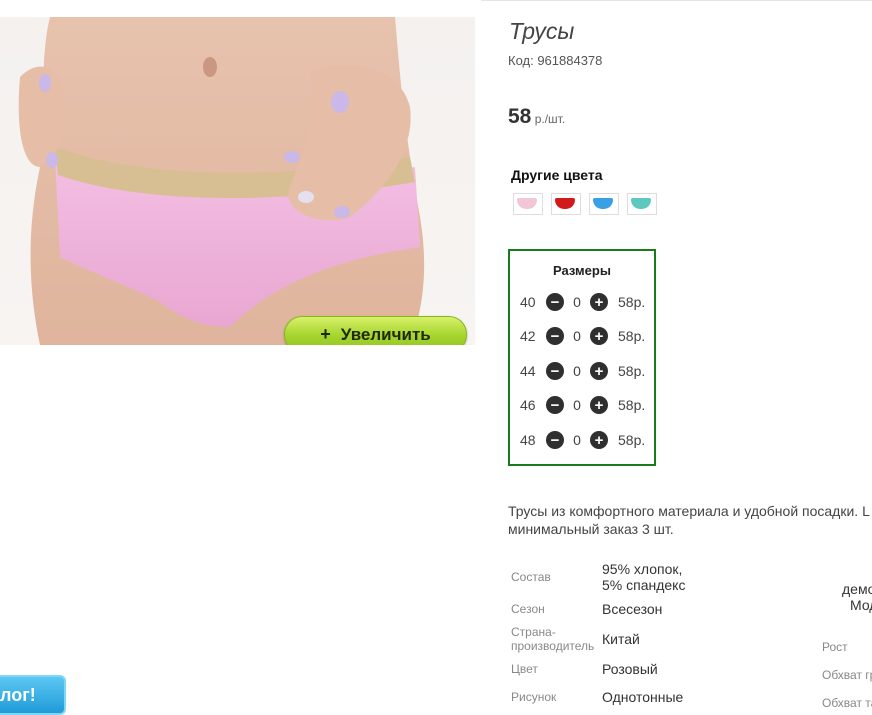  I want to click on size-row: 42 − 0 + 58р., so click(582, 336).